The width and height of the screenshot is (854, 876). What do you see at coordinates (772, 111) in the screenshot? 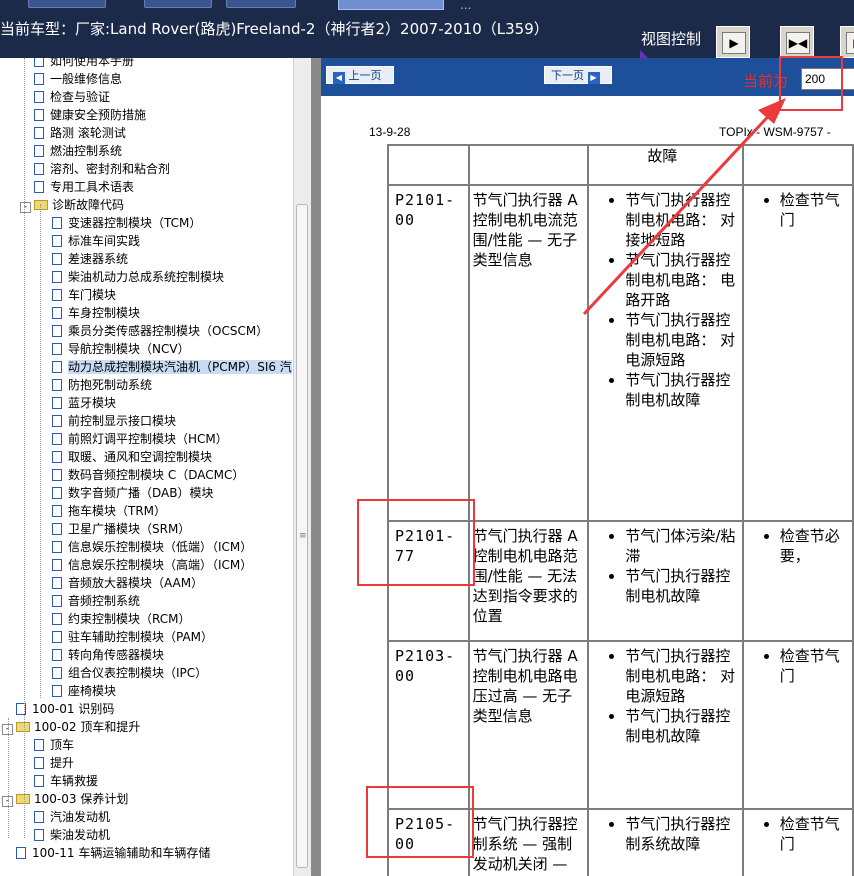
I see `annotation-arrow-head` at bounding box center [772, 111].